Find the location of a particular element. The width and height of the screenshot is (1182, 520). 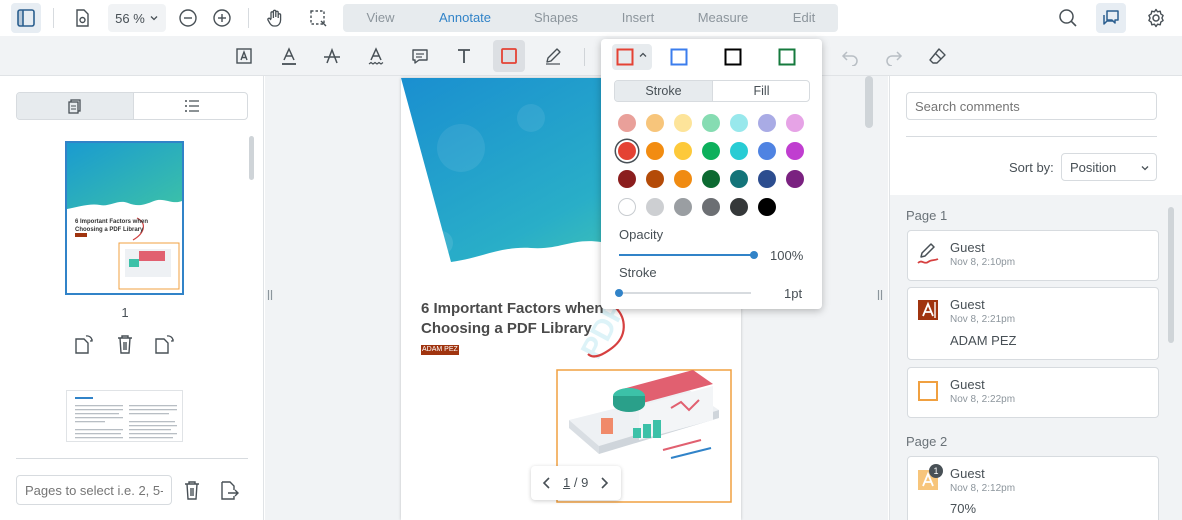

freehand-tool is located at coordinates (553, 56).